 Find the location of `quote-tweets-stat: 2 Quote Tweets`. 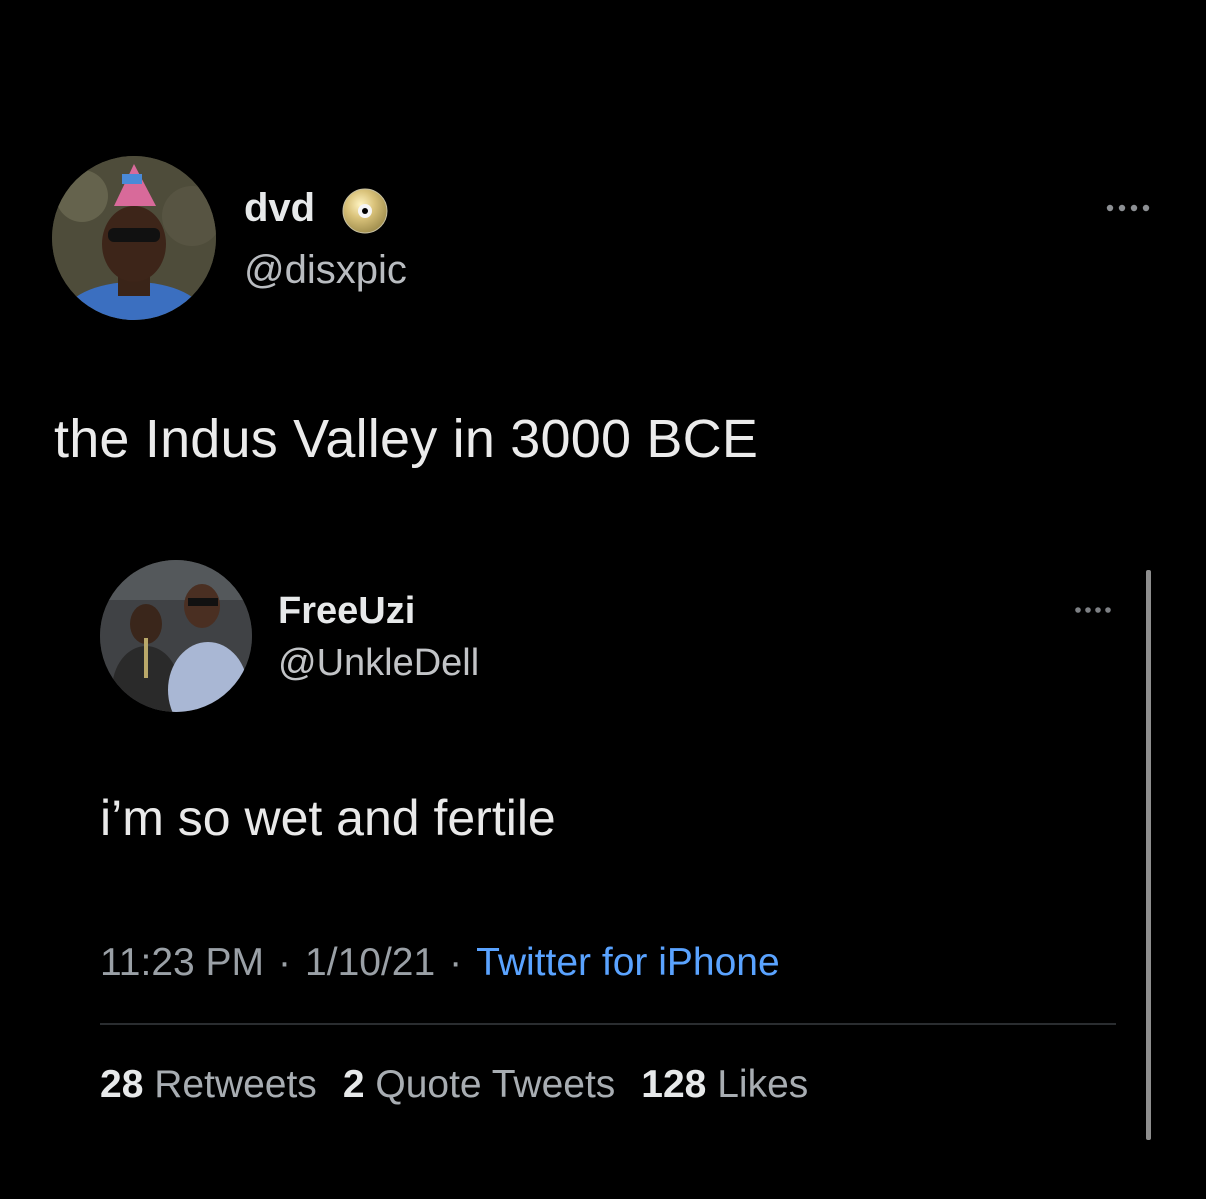

quote-tweets-stat: 2 Quote Tweets is located at coordinates (479, 1084).